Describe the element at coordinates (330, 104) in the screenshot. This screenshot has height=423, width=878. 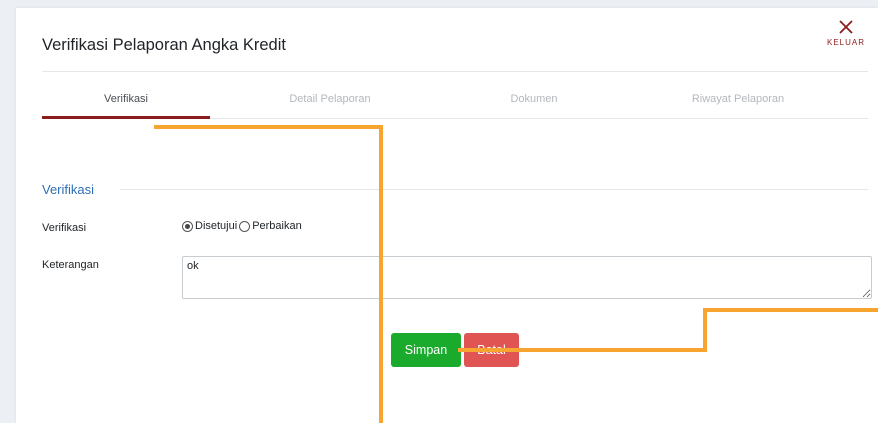
I see `tab-detail-pelaporan: Detail Pelaporan` at that location.